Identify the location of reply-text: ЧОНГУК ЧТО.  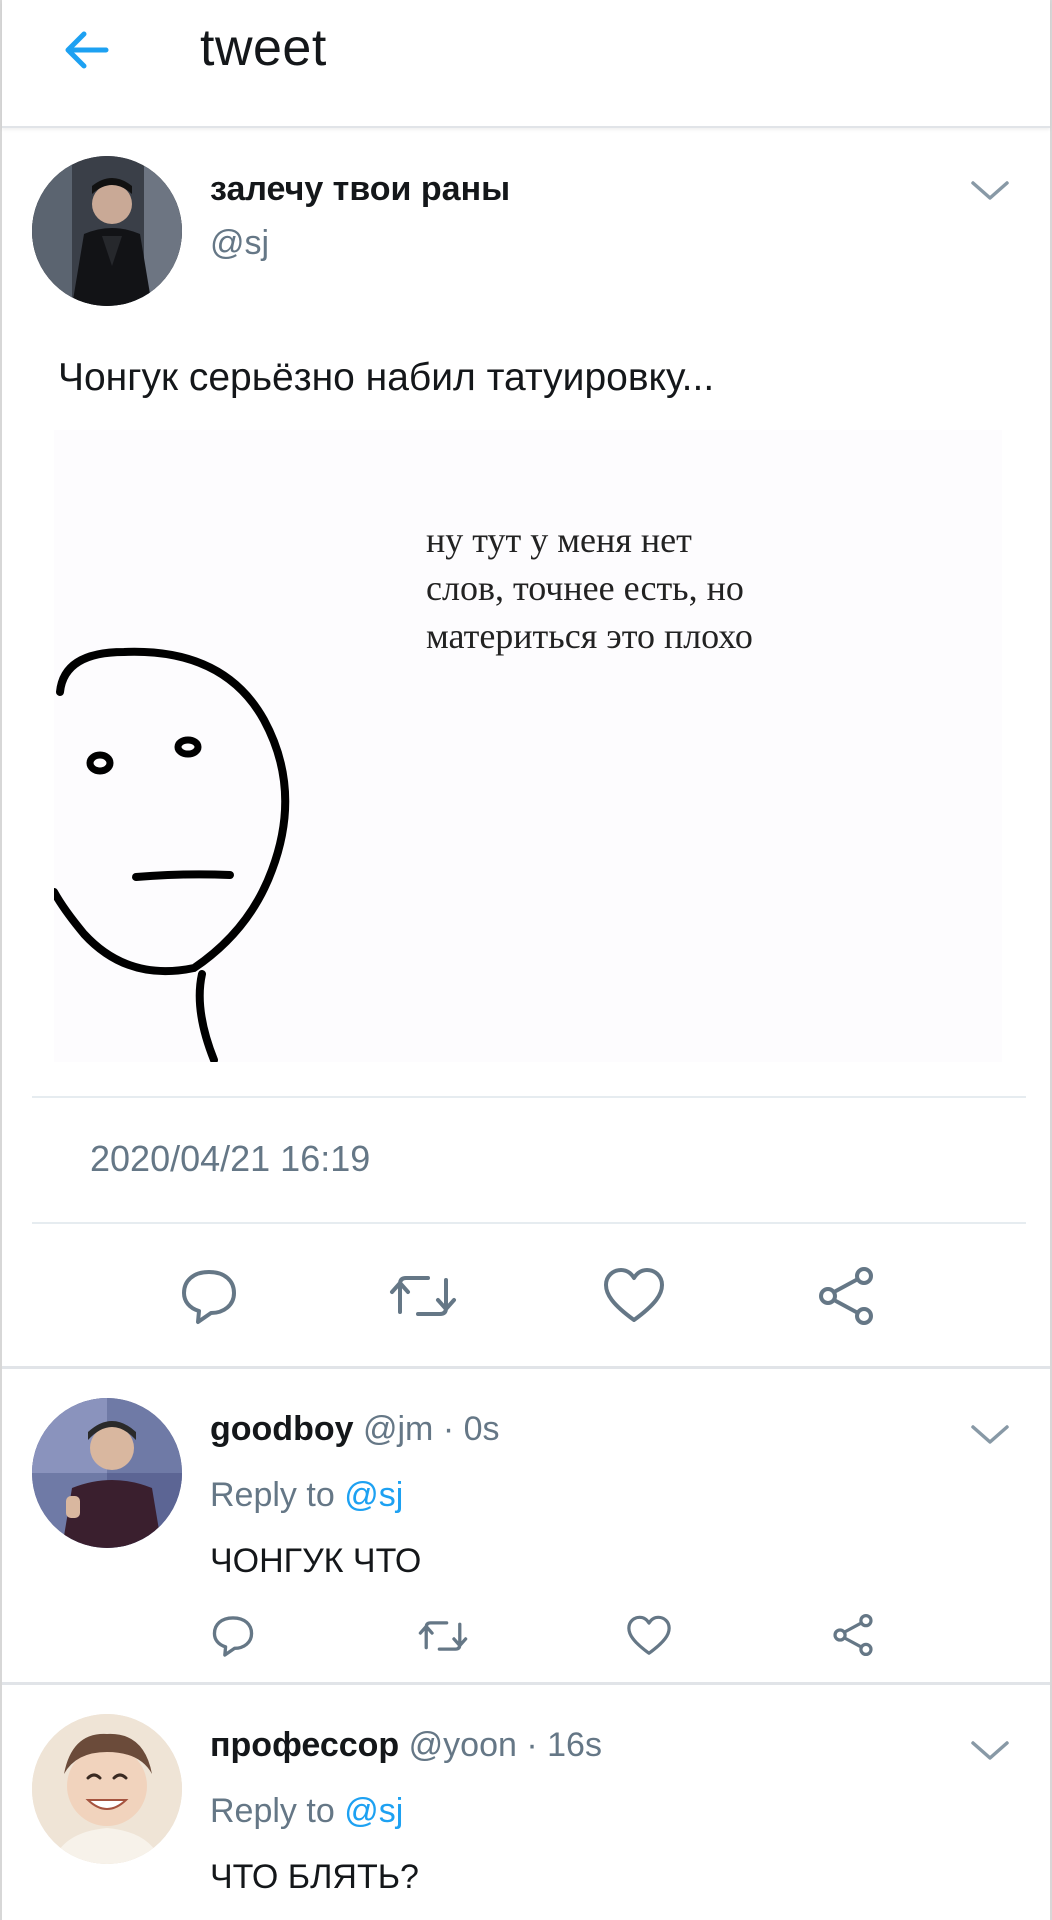
(316, 1561).